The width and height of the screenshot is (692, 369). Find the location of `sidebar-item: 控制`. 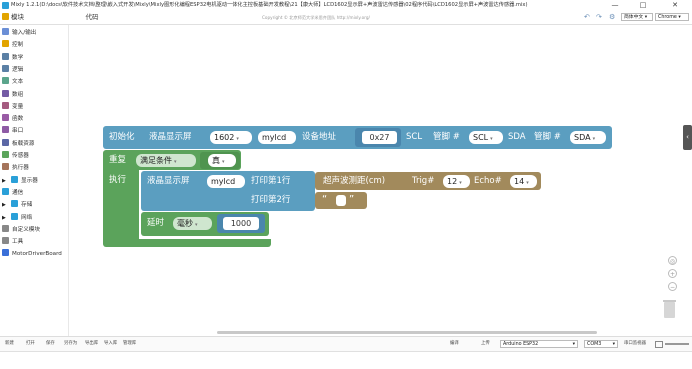

sidebar-item: 控制 is located at coordinates (12, 45).